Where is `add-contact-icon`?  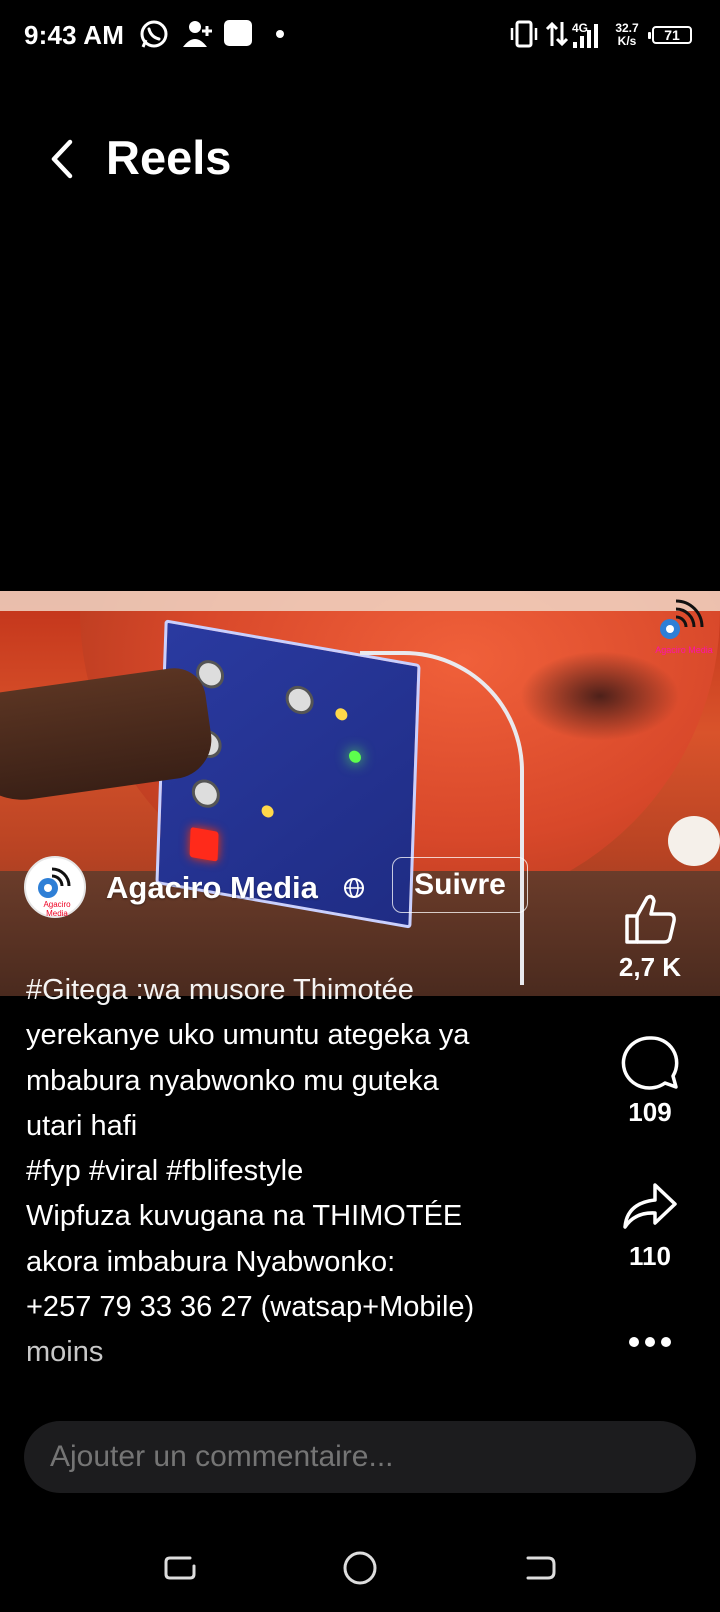
add-contact-icon is located at coordinates (197, 34).